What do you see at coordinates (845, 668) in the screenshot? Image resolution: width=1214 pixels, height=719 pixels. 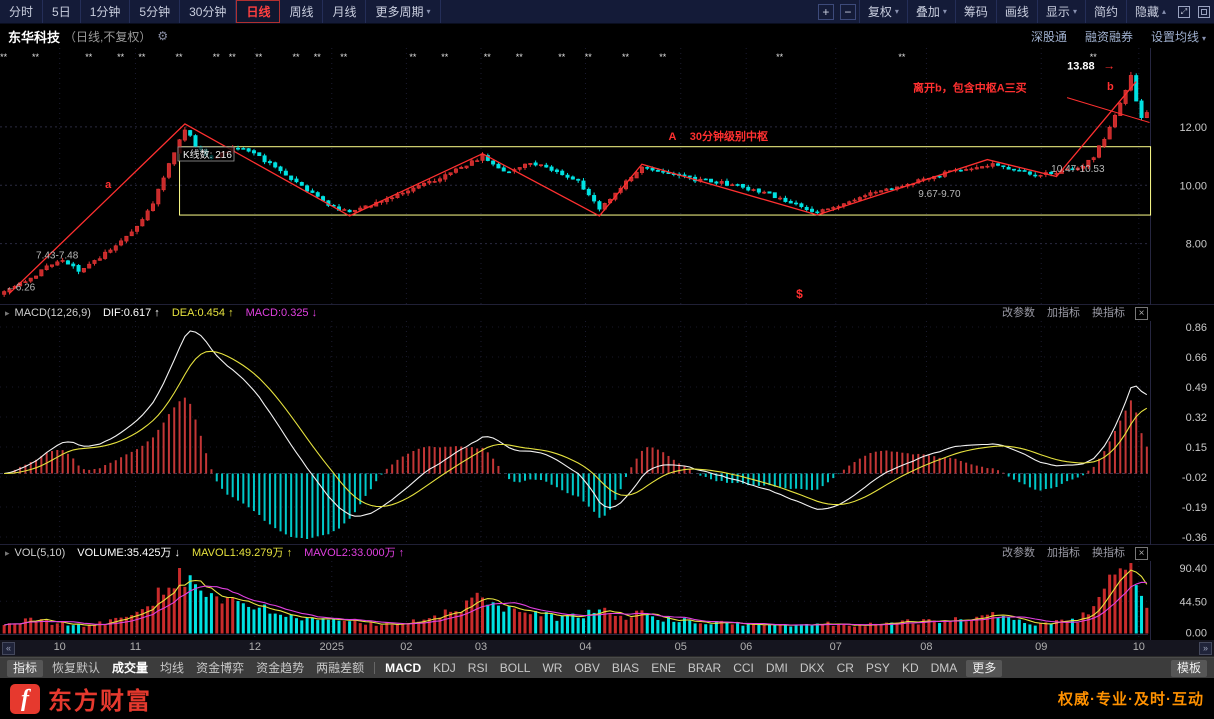 I see `indicator-item-CR: CR` at bounding box center [845, 668].